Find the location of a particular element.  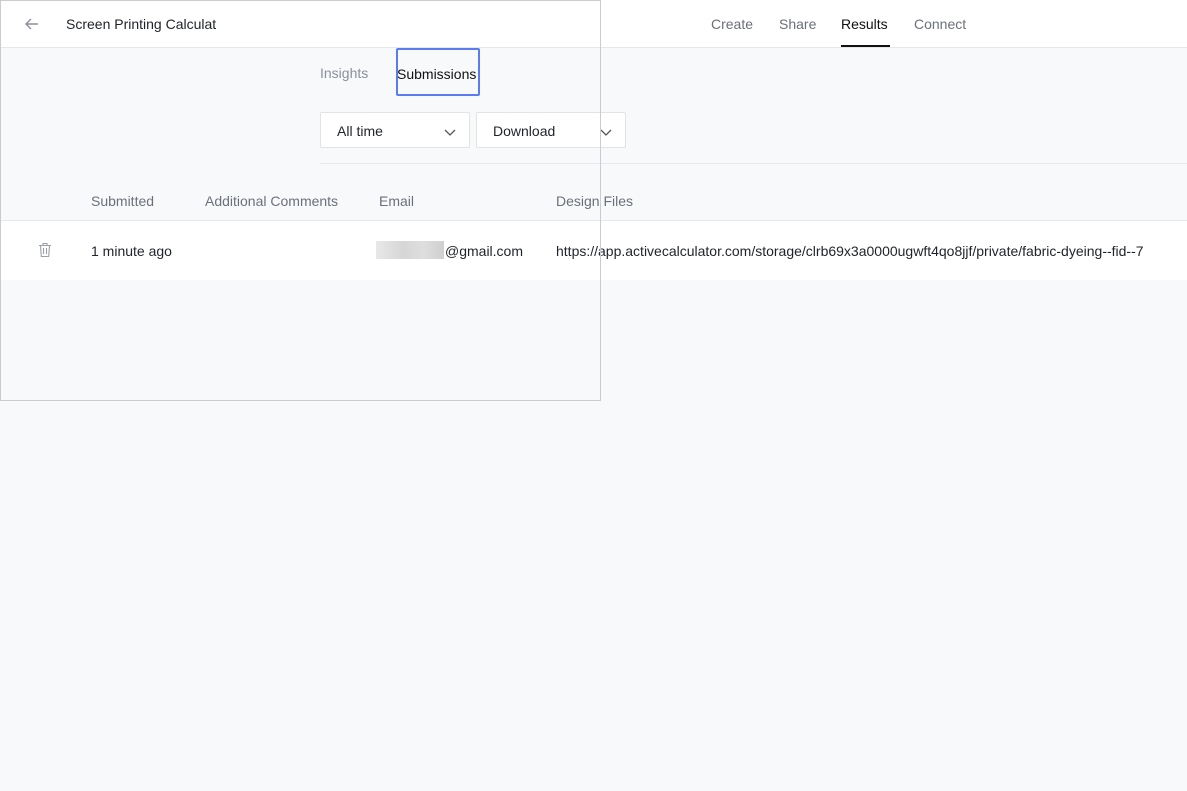

tab-create: Create is located at coordinates (732, 24).